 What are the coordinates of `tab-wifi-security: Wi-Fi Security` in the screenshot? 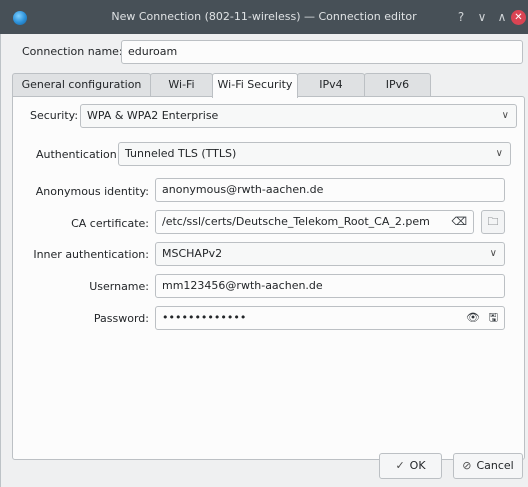 It's located at (255, 85).